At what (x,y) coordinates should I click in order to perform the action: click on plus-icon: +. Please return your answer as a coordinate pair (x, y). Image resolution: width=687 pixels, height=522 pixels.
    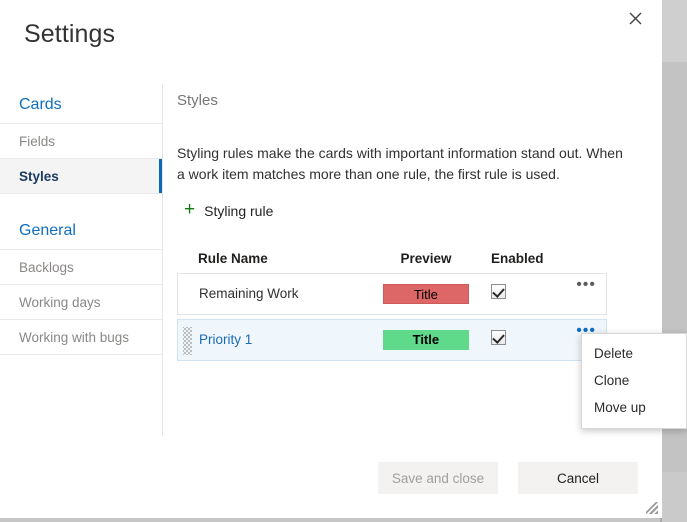
    Looking at the image, I should click on (190, 209).